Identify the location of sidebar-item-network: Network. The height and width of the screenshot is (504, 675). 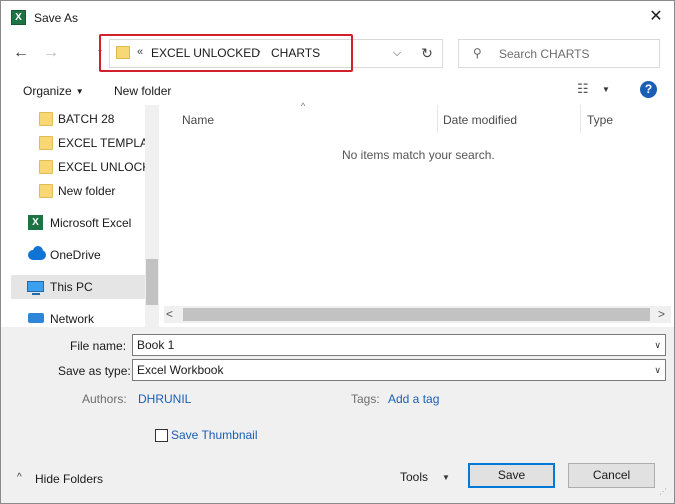
(78, 317).